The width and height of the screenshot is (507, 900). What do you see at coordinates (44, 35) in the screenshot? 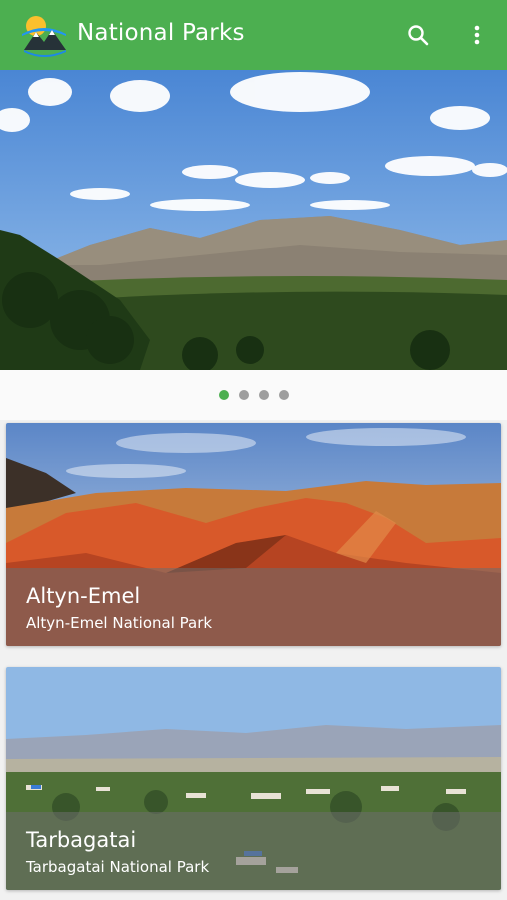
I see `mountain-sun-logo-icon` at bounding box center [44, 35].